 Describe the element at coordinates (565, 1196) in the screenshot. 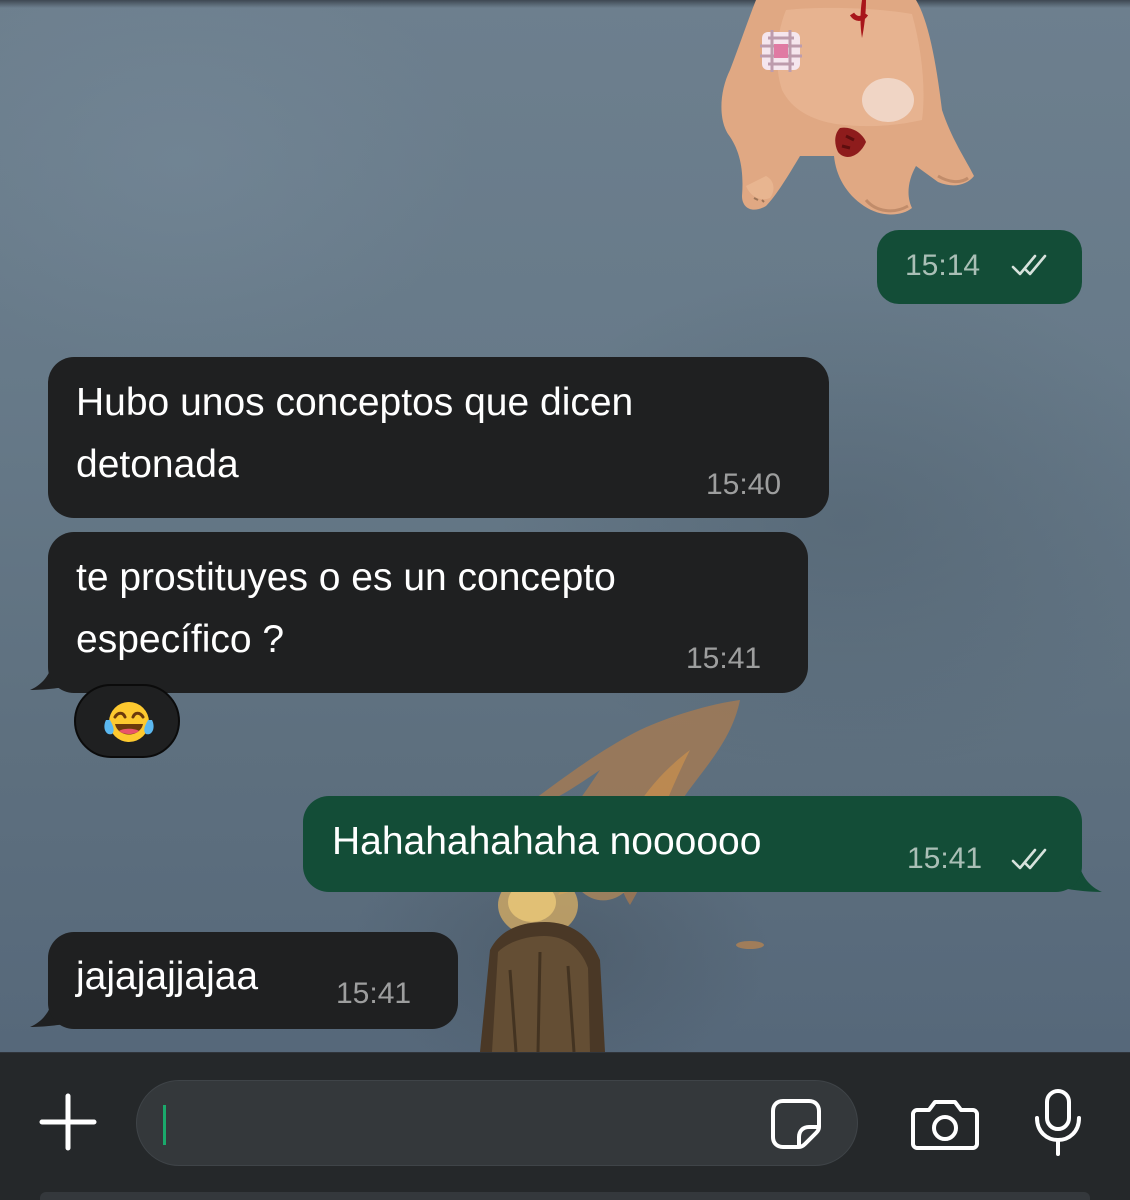

I see `keyboard-edge` at that location.